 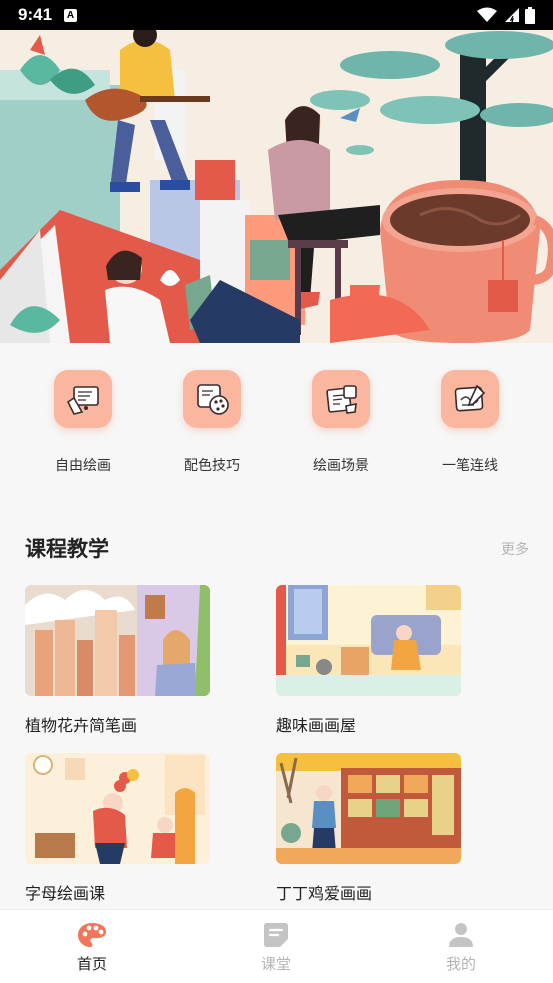 I want to click on status-time: 9:41, so click(x=35, y=14).